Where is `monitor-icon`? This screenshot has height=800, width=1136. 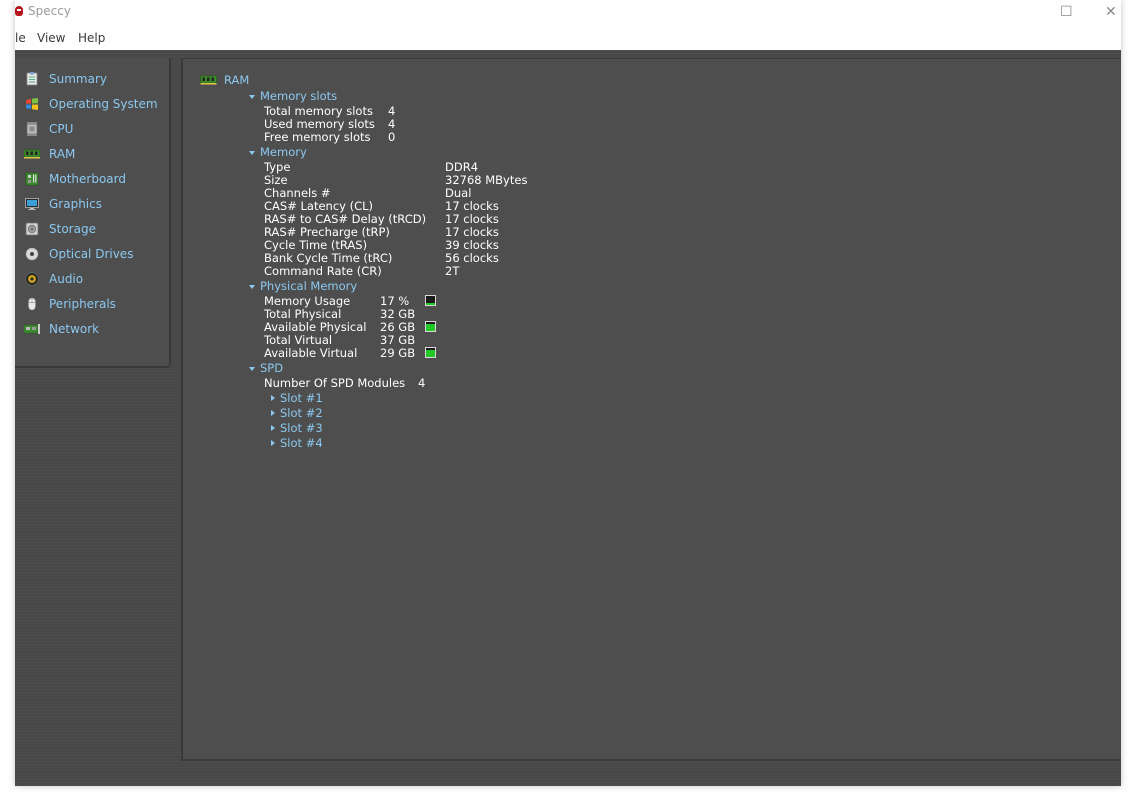
monitor-icon is located at coordinates (32, 204).